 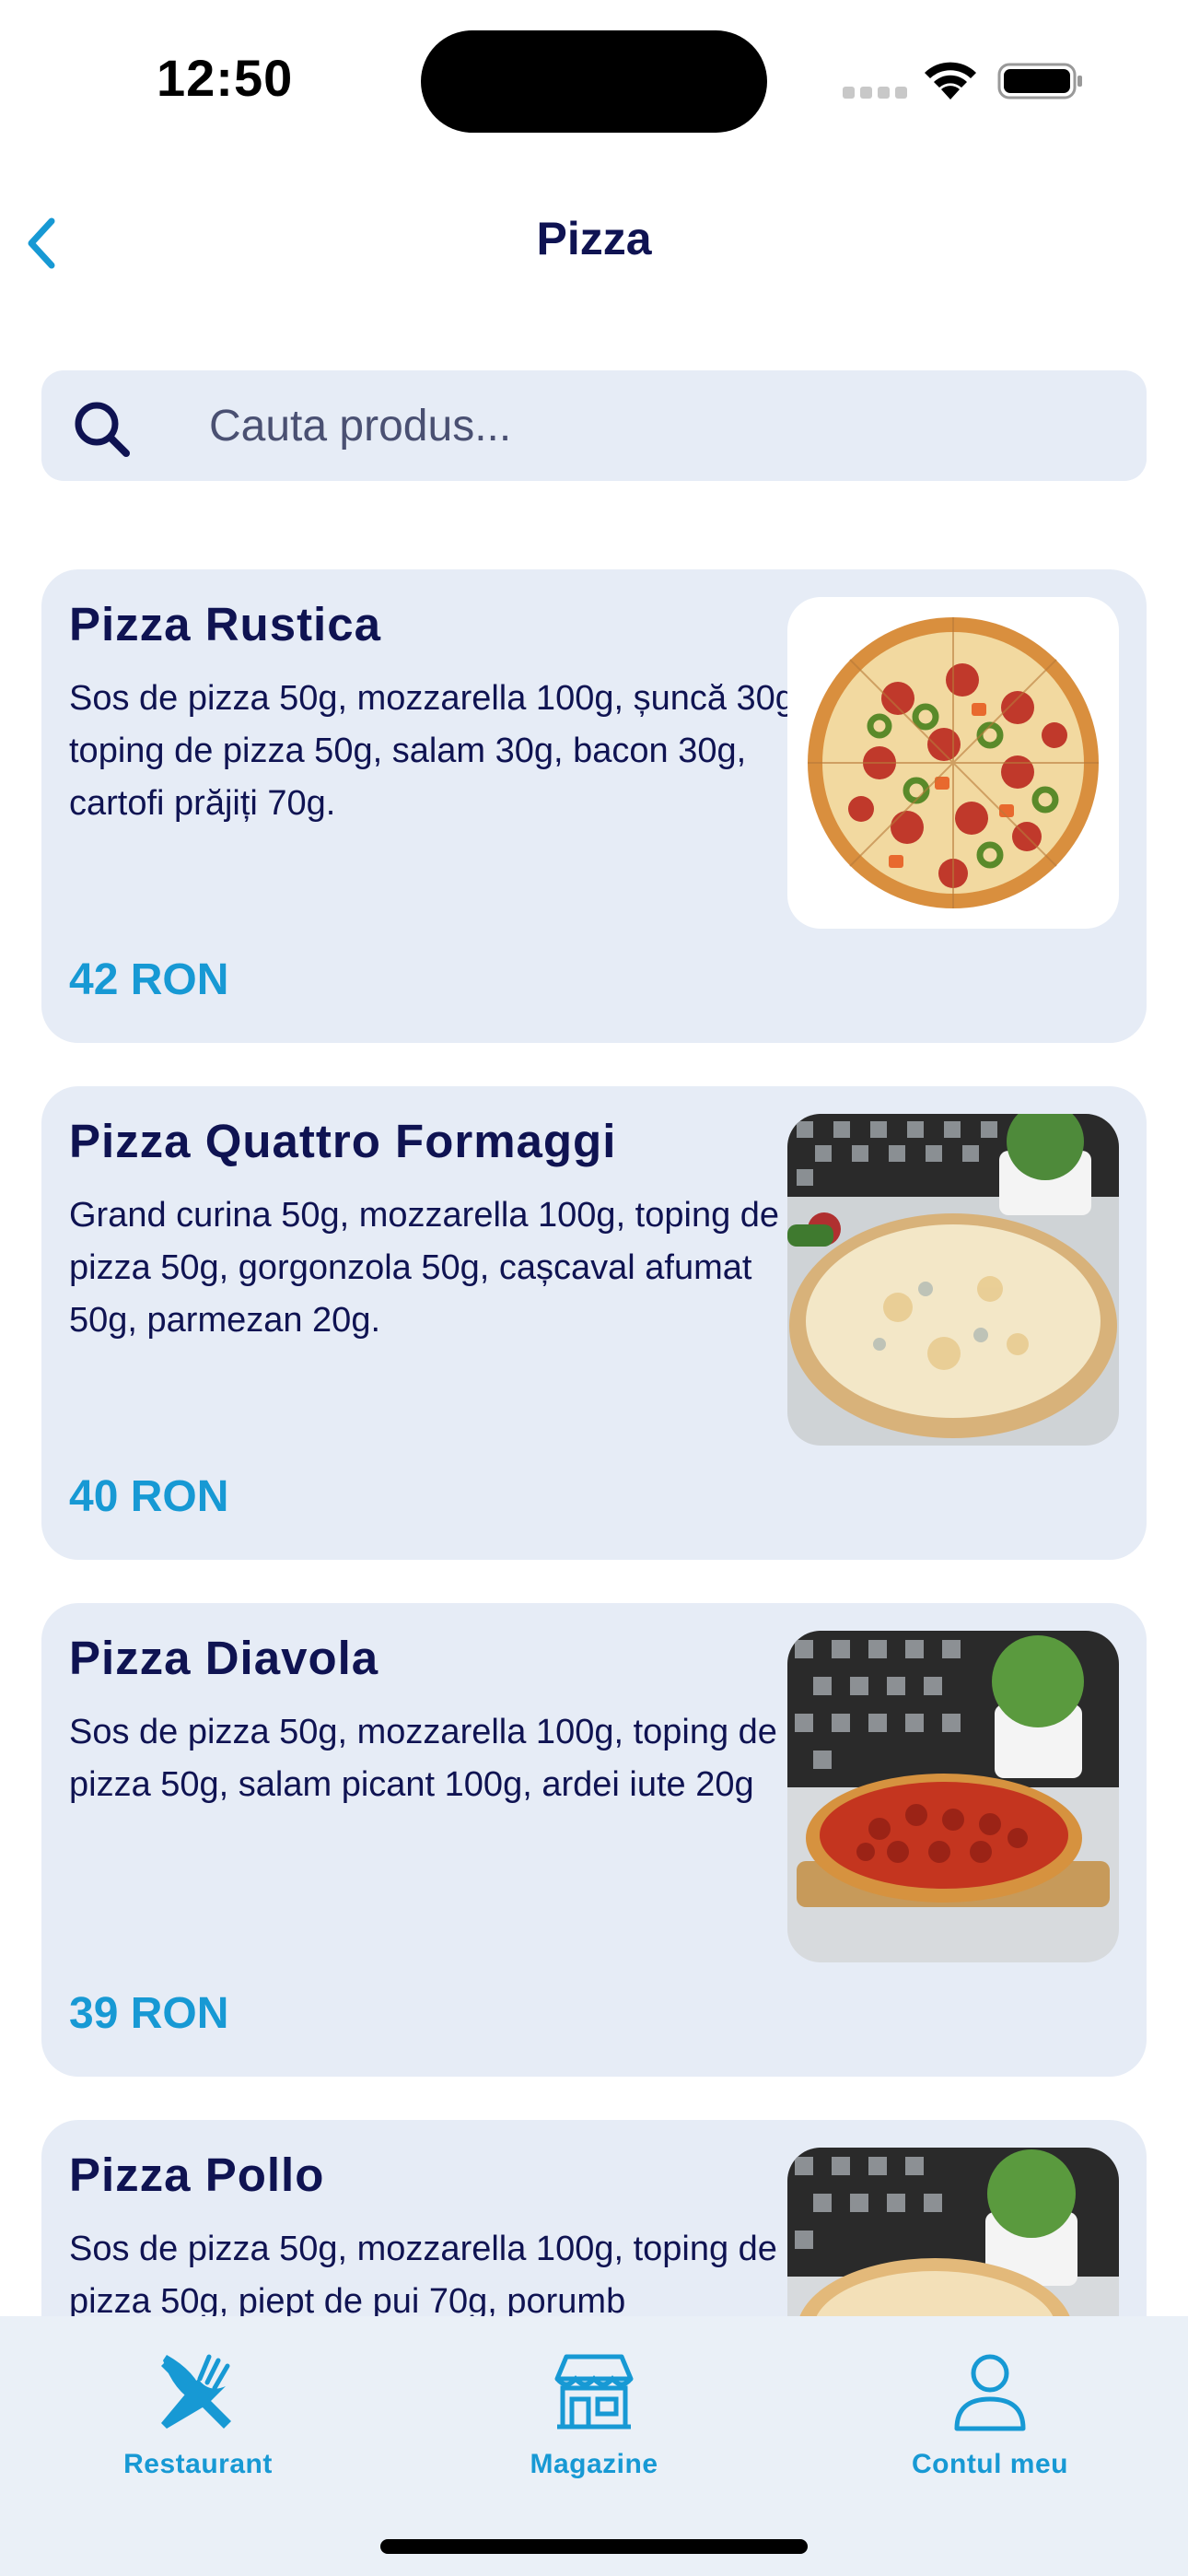 What do you see at coordinates (594, 2546) in the screenshot?
I see `home-indicator` at bounding box center [594, 2546].